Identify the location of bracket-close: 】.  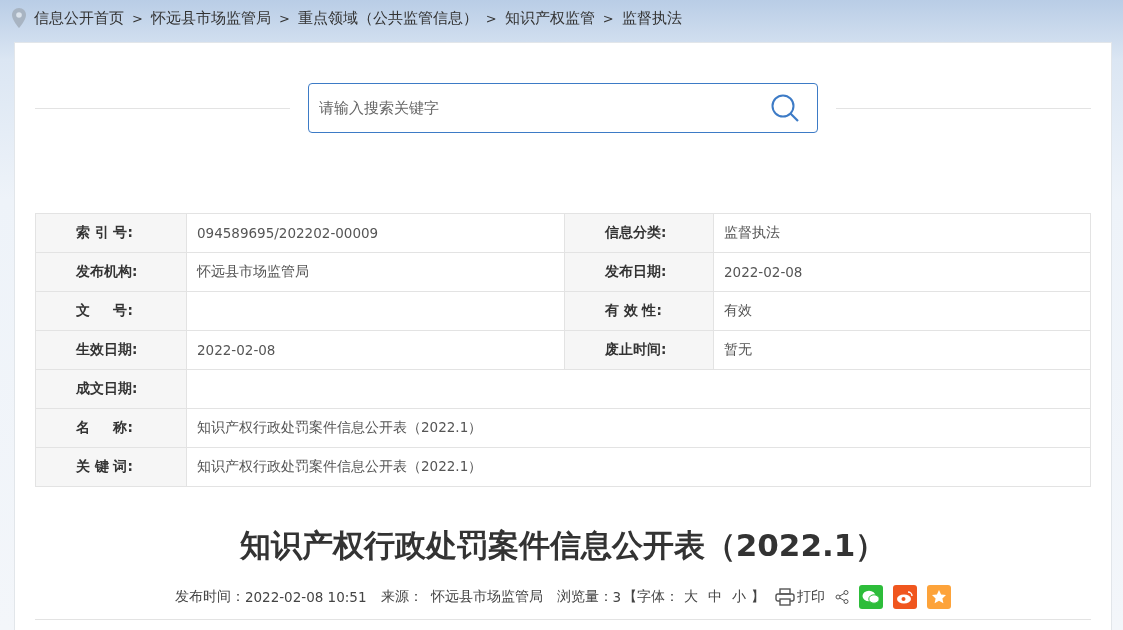
(758, 597).